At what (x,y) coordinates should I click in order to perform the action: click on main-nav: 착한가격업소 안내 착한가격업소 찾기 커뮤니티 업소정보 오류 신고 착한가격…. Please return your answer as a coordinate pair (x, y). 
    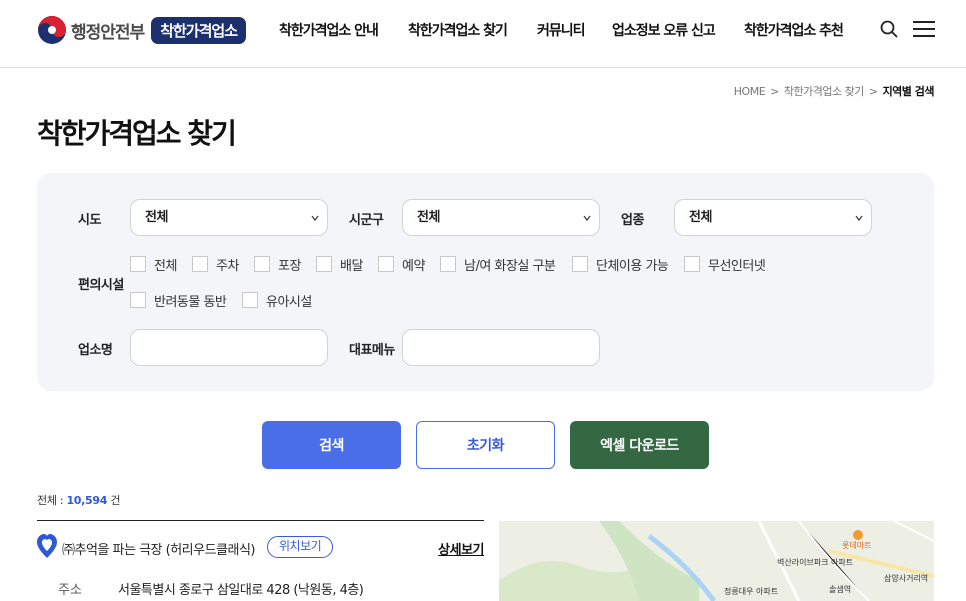
    Looking at the image, I should click on (483, 31).